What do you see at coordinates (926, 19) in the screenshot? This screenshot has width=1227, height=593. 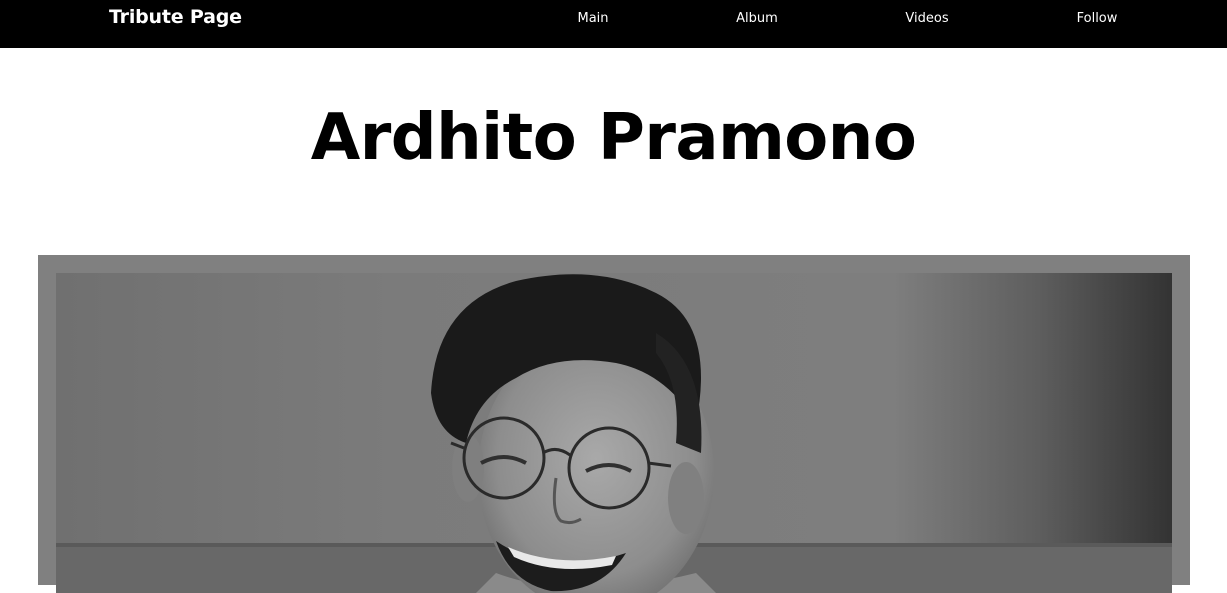 I see `nav-link-videos: Videos` at bounding box center [926, 19].